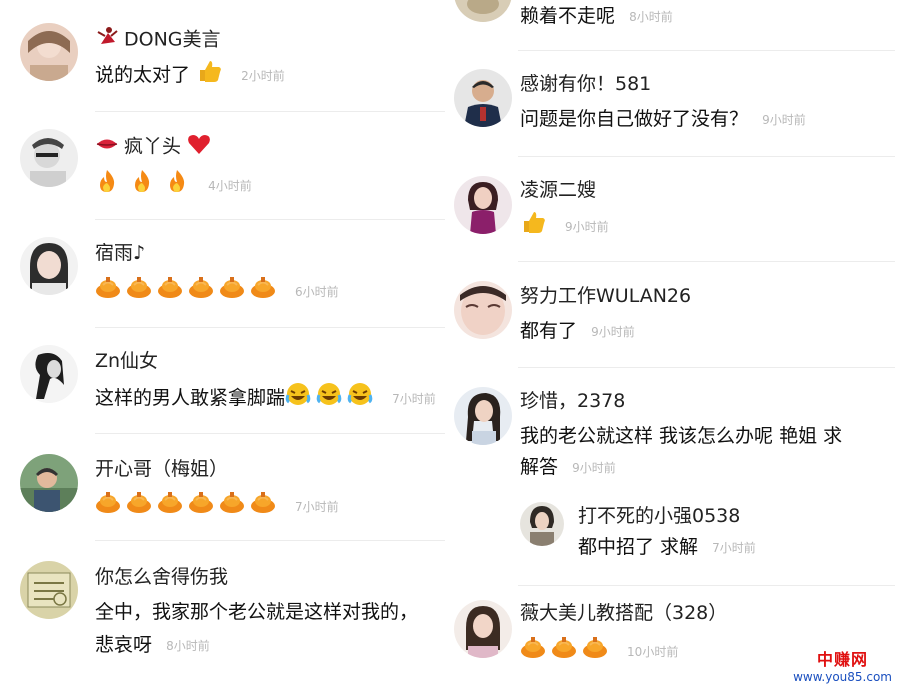 The width and height of the screenshot is (900, 690). I want to click on comment-text: 说的太对了 2小时前, so click(190, 75).